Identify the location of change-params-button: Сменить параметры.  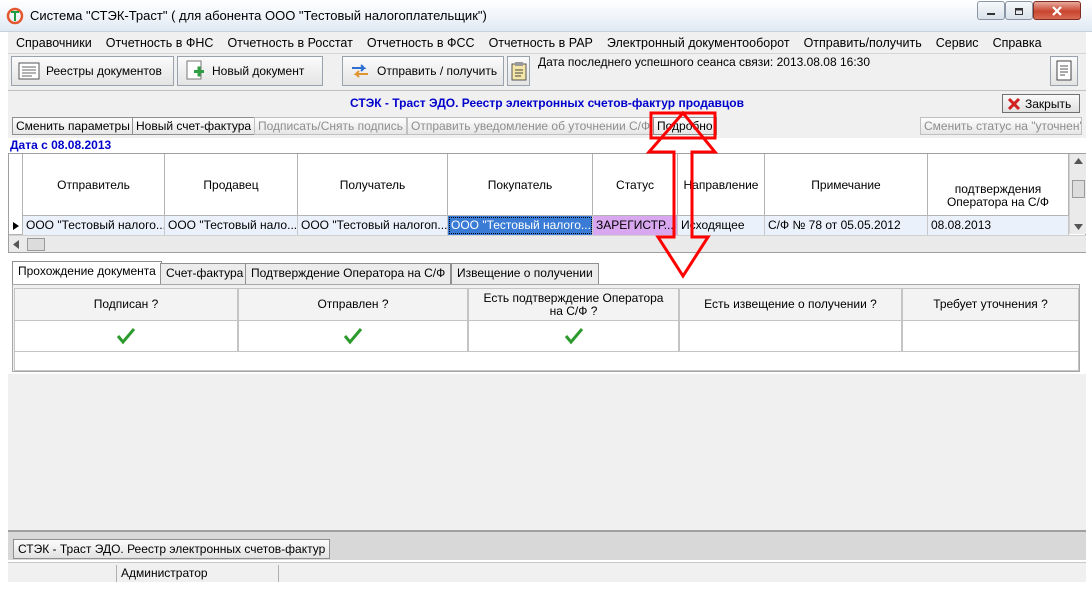
(73, 126).